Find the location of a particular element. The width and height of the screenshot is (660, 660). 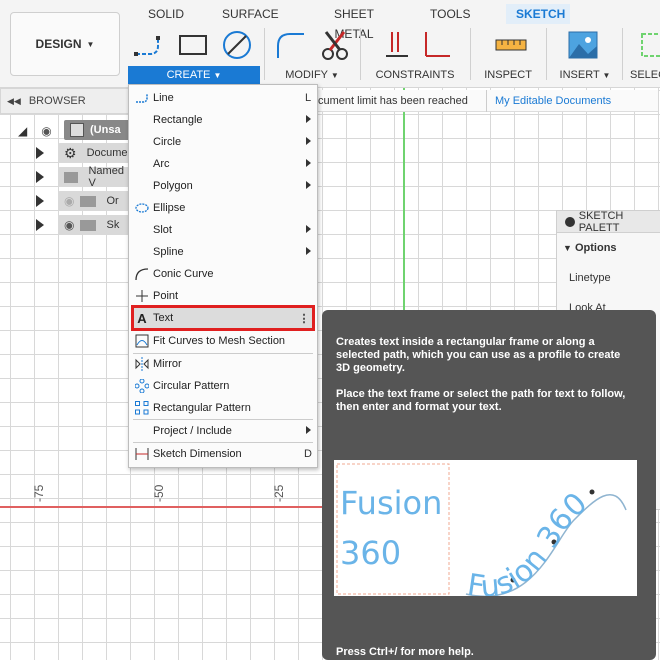

tab-surface: SURFACE is located at coordinates (250, 14).